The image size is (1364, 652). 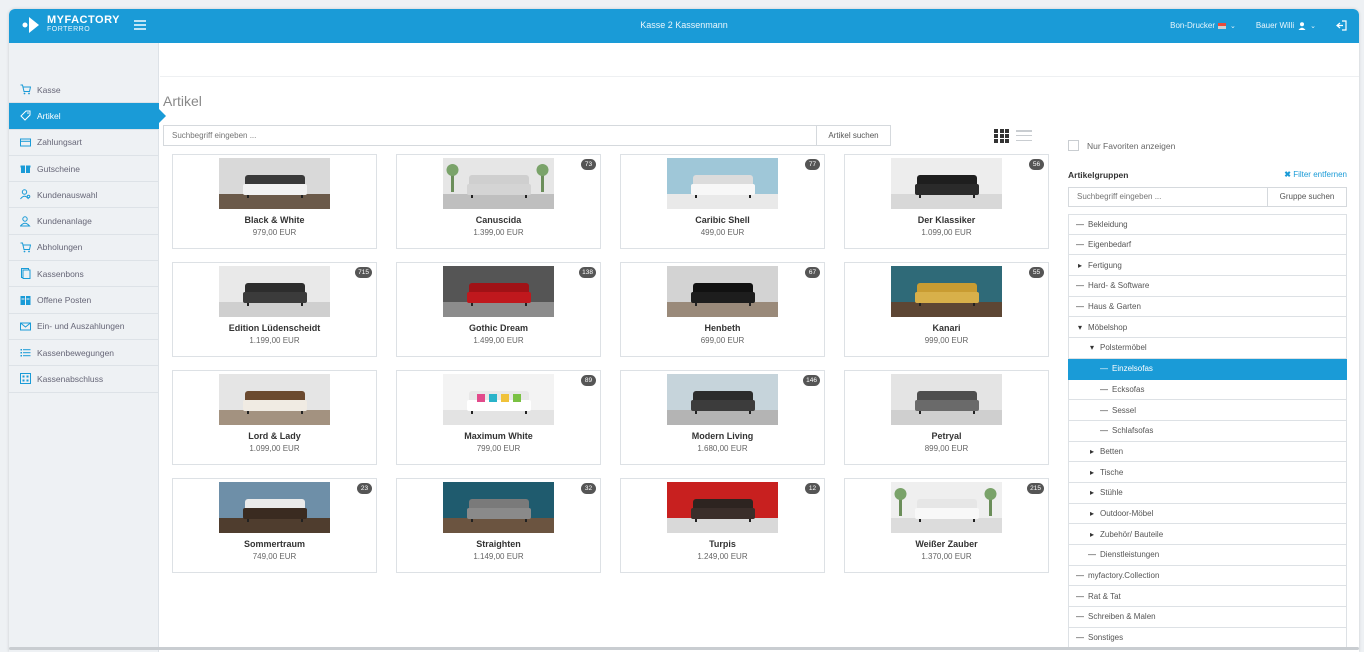 I want to click on product-card: Petryal 899,00 EUR, so click(x=946, y=417).